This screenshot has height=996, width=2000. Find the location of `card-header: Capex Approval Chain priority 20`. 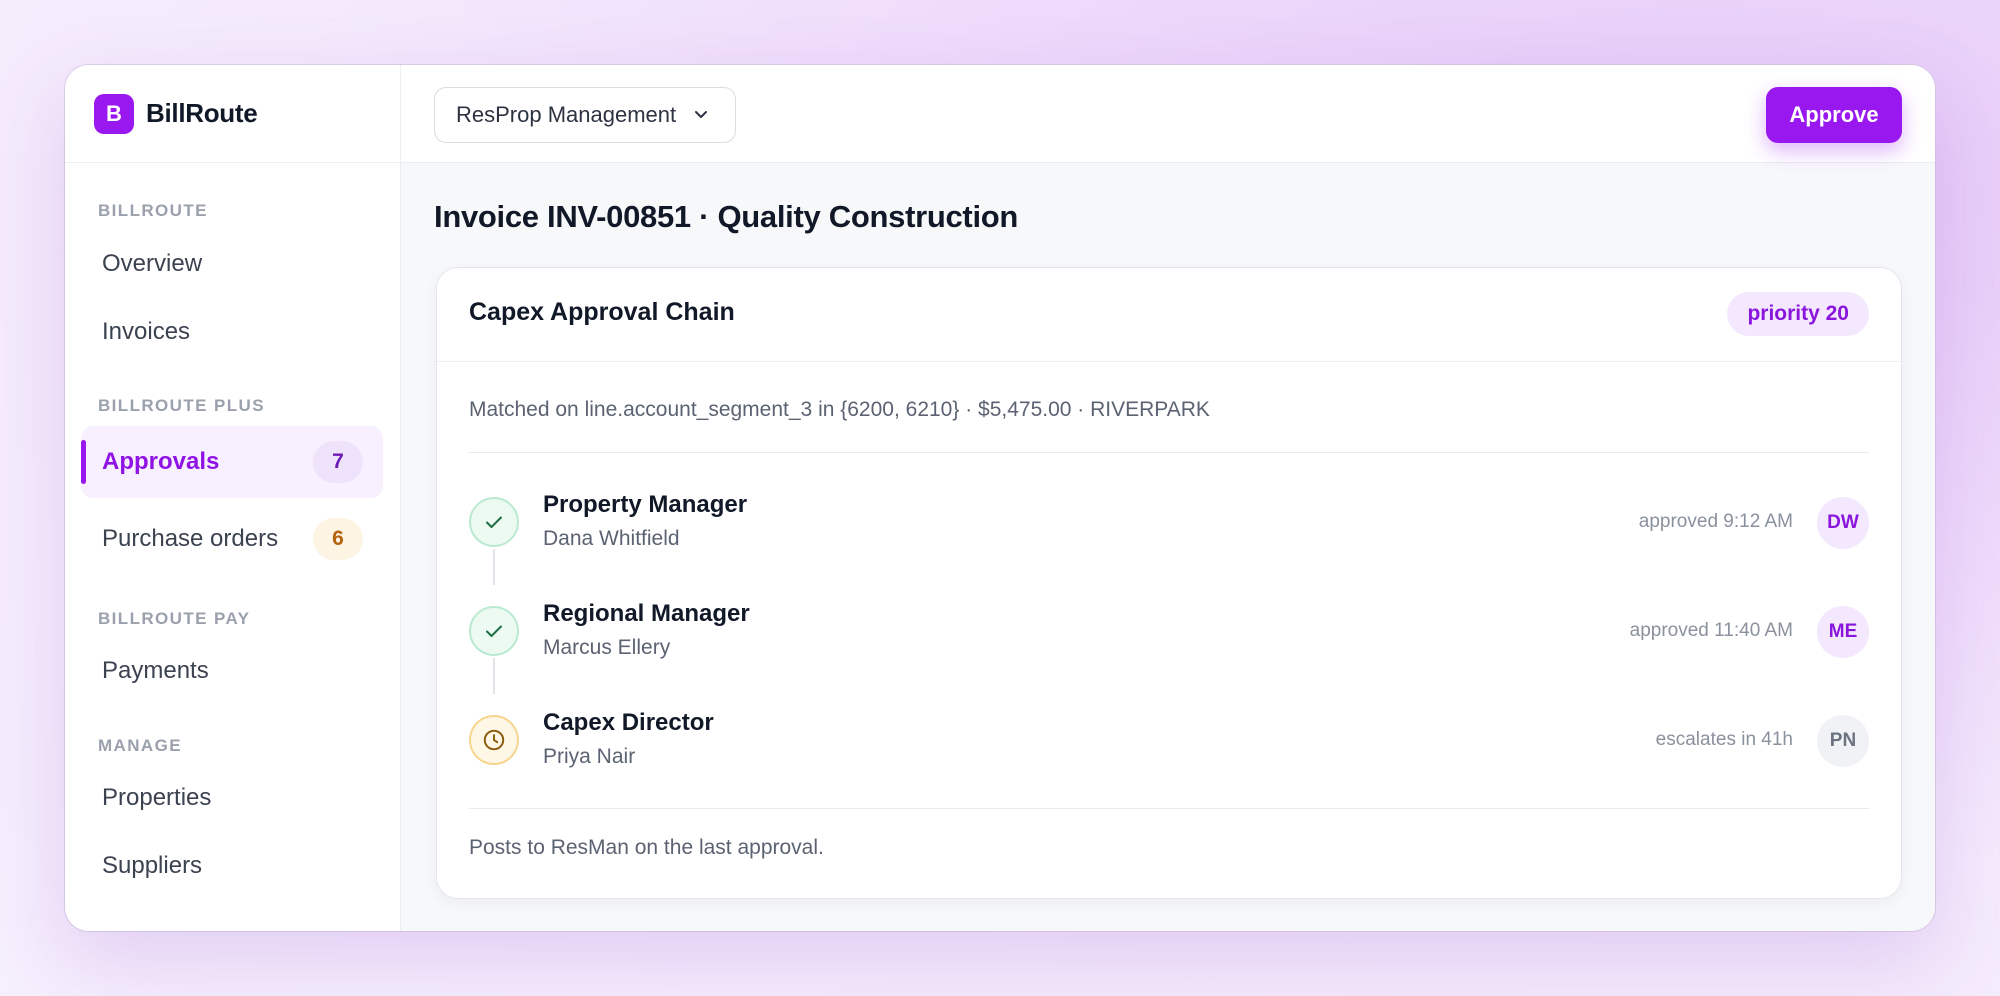

card-header: Capex Approval Chain priority 20 is located at coordinates (1169, 315).